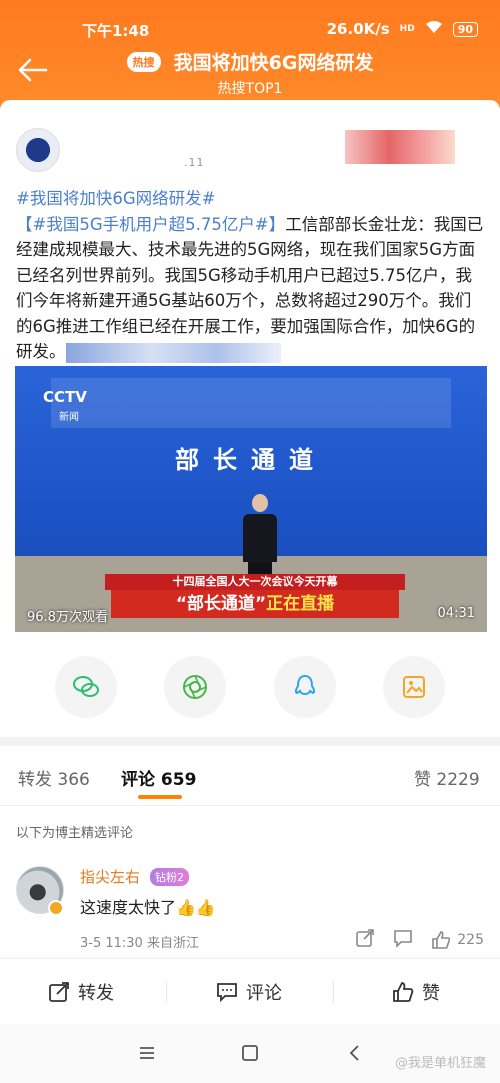 This screenshot has height=1083, width=500. I want to click on comment-button: 评论, so click(249, 992).